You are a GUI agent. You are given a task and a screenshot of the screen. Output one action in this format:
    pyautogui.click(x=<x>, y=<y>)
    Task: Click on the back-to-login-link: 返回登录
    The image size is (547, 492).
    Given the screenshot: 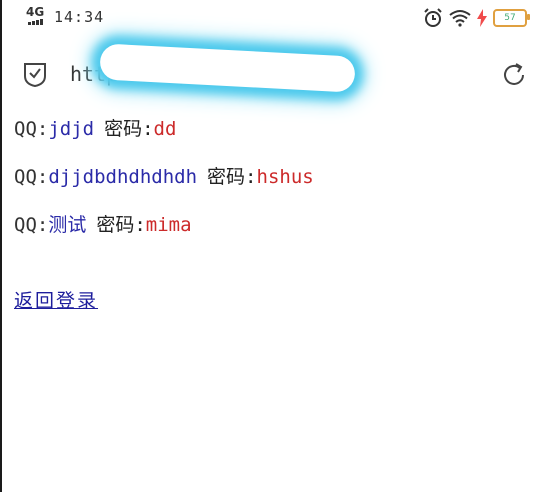 What is the action you would take?
    pyautogui.click(x=56, y=299)
    